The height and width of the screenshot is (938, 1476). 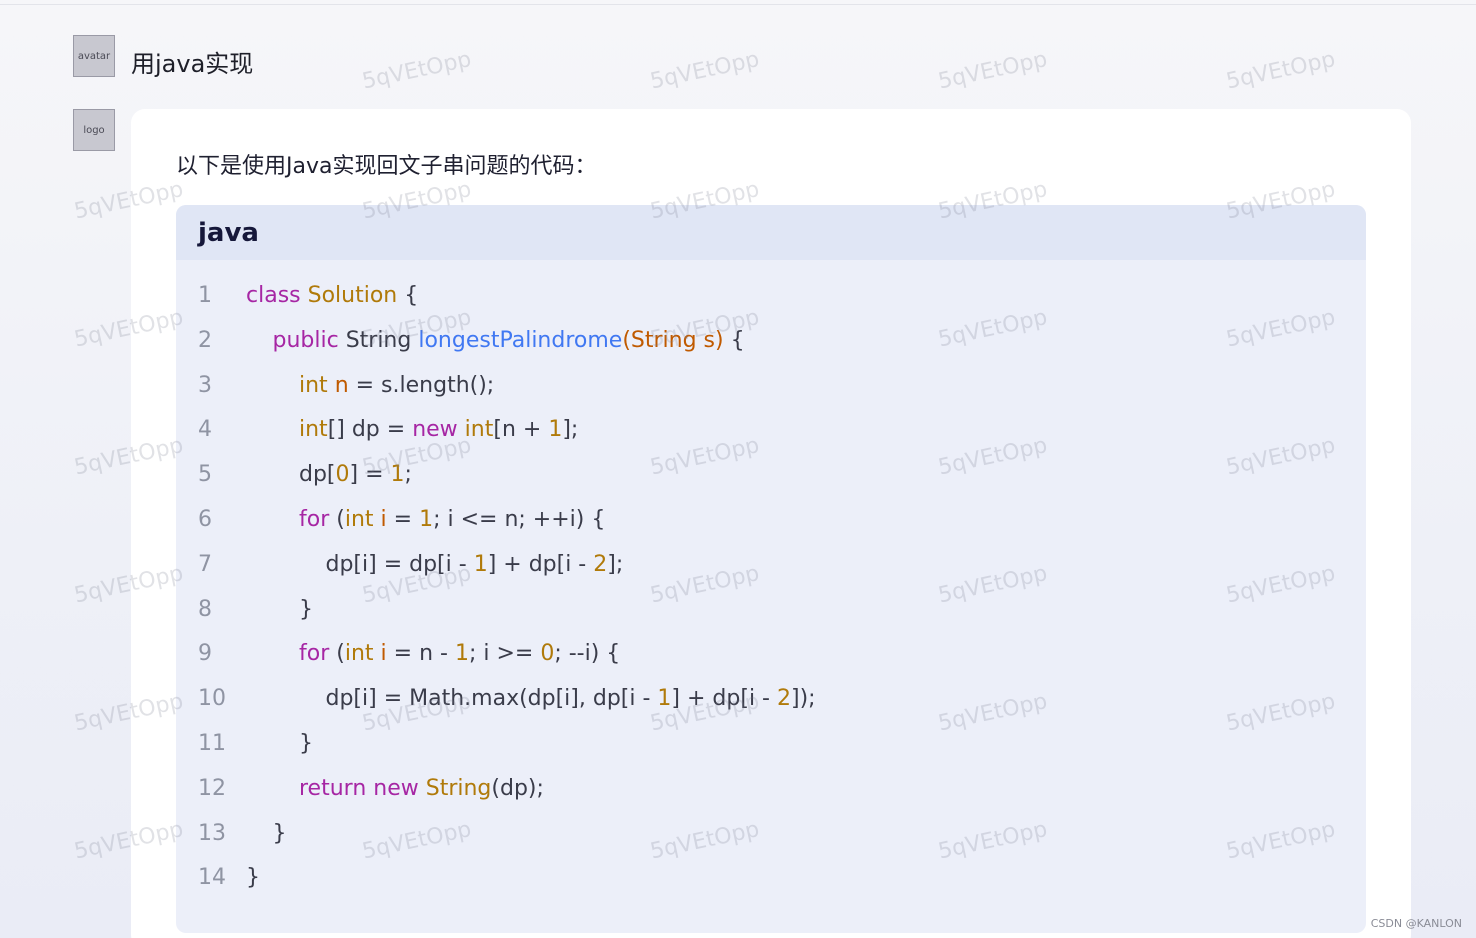 What do you see at coordinates (94, 56) in the screenshot?
I see `user-avatar: avatar` at bounding box center [94, 56].